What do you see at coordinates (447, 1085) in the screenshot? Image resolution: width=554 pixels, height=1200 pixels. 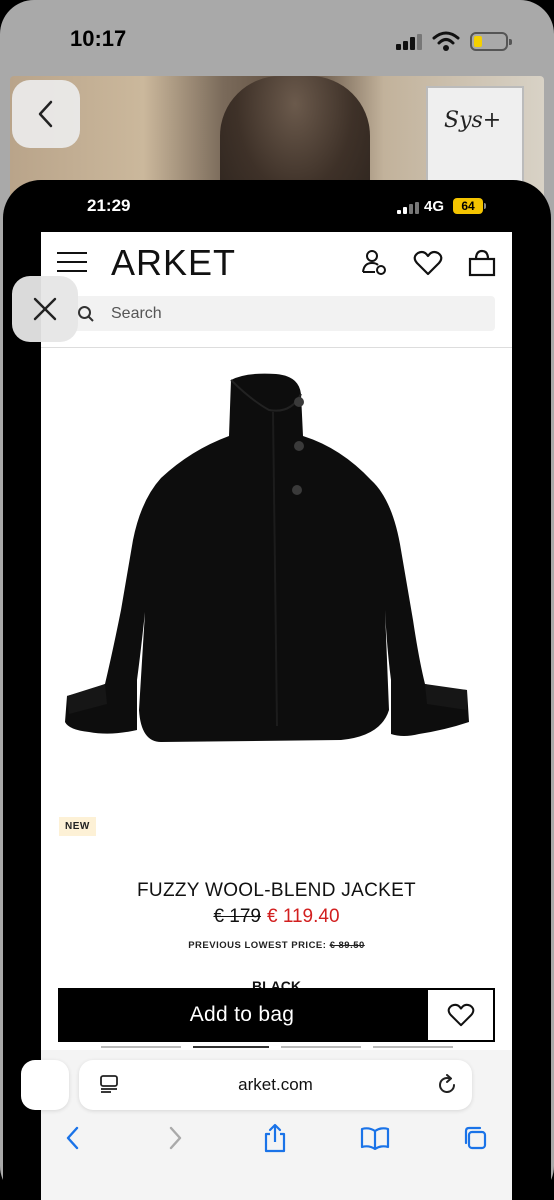 I see `reload-icon` at bounding box center [447, 1085].